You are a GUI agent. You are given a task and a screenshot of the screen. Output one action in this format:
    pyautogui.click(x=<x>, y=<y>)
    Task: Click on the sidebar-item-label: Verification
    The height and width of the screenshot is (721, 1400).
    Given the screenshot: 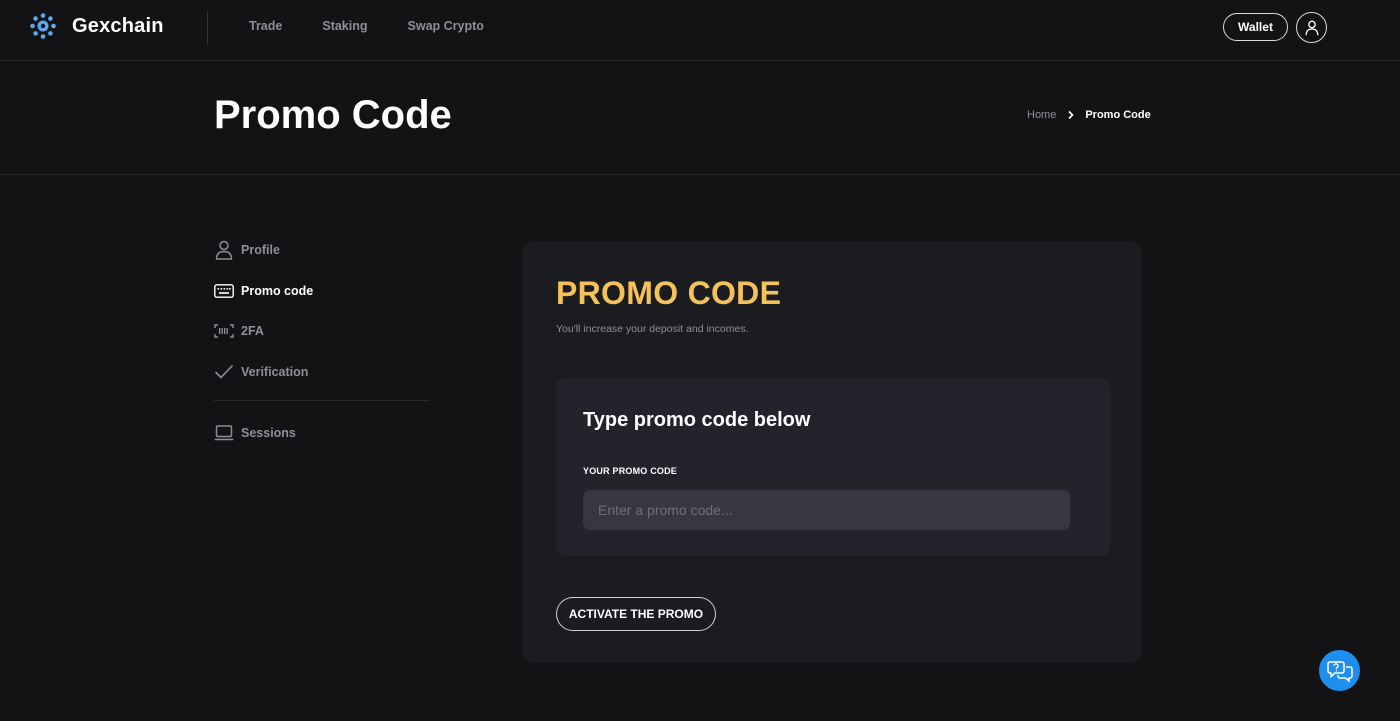 What is the action you would take?
    pyautogui.click(x=275, y=371)
    